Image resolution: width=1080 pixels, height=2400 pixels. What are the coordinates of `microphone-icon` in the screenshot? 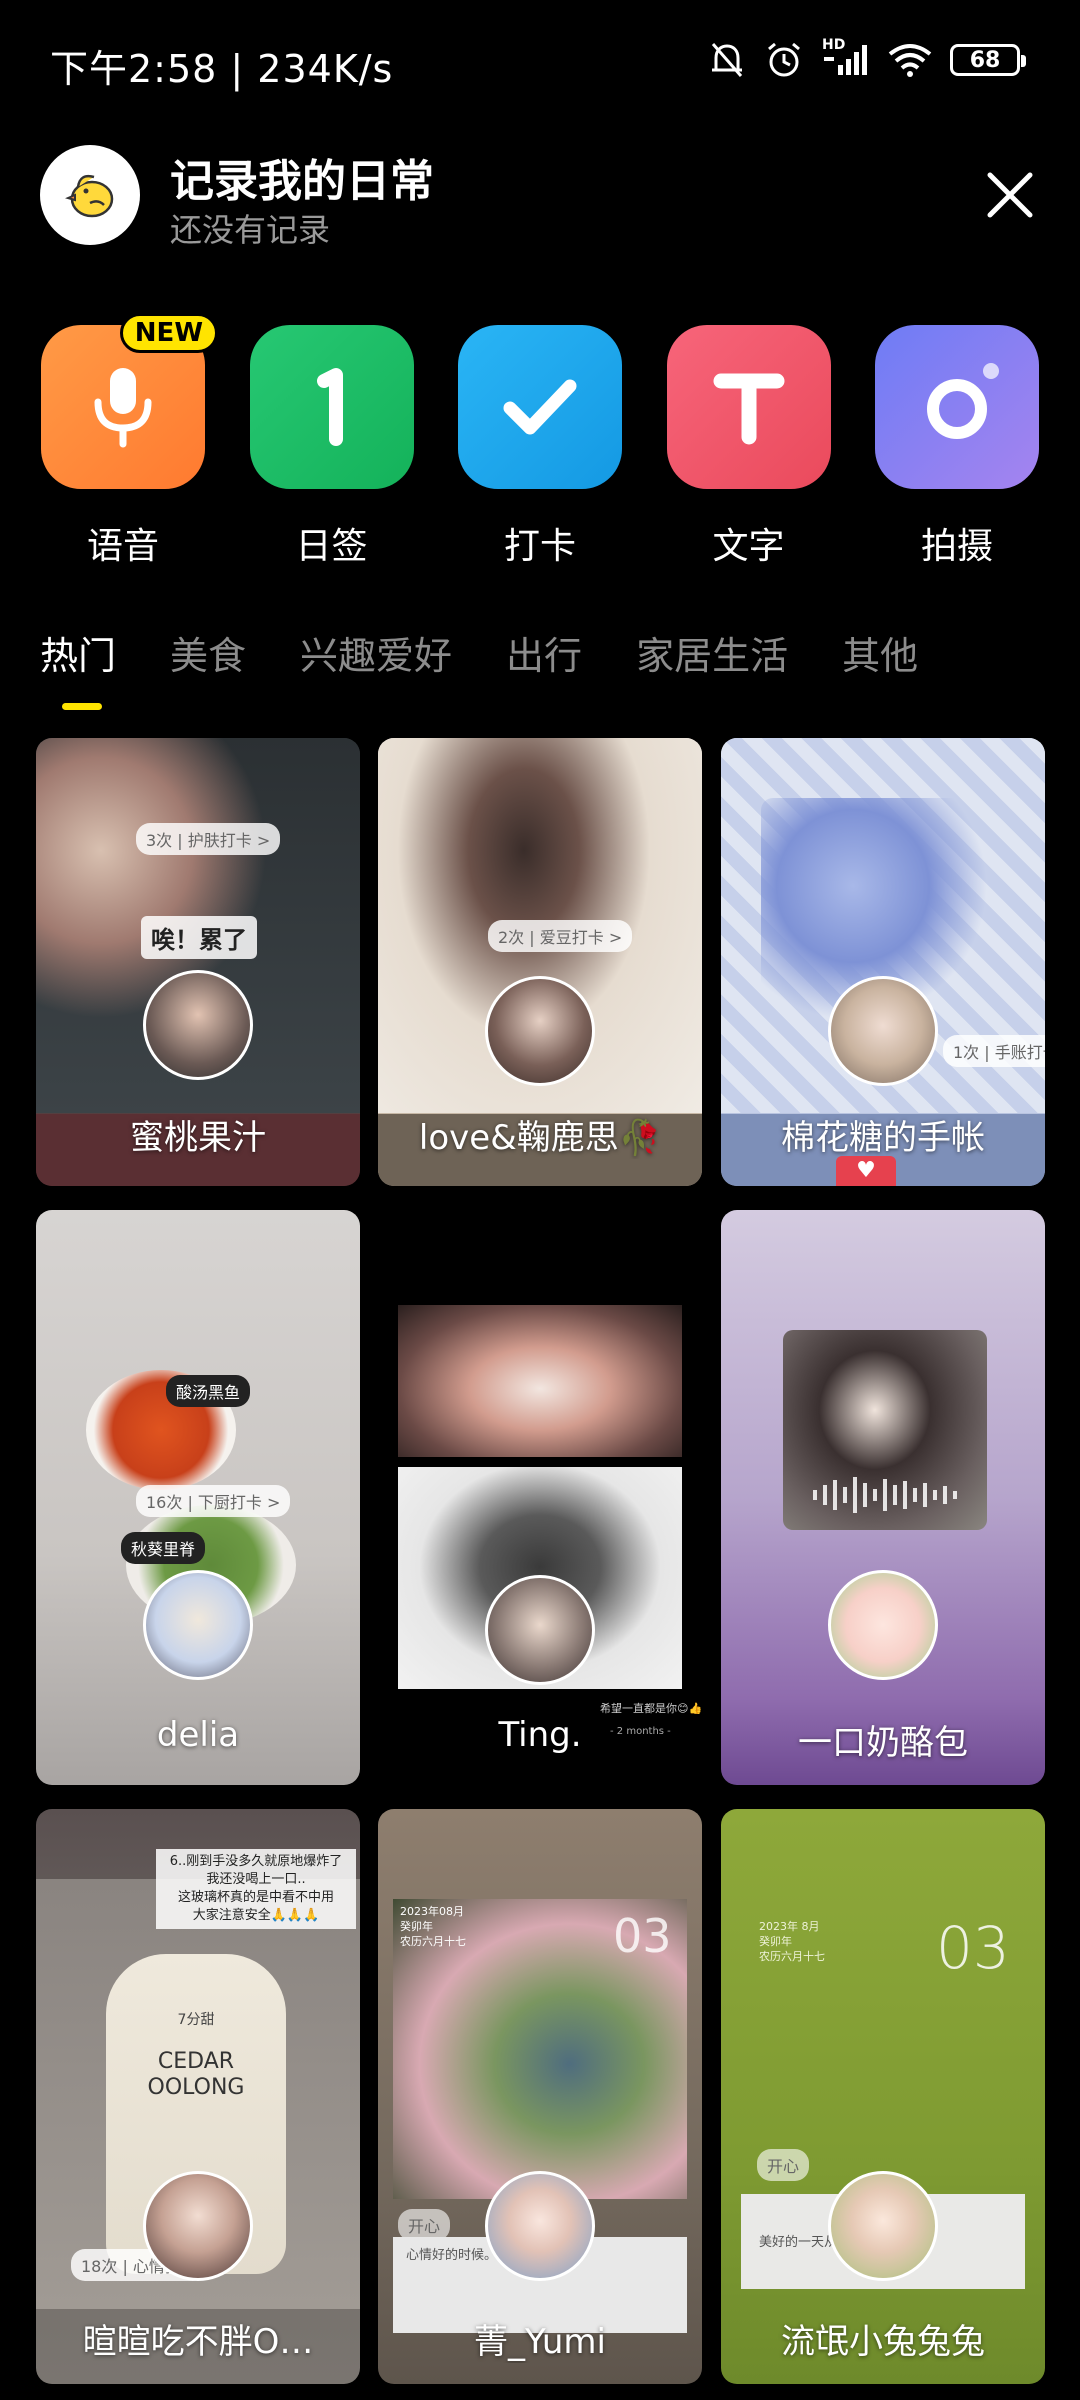 It's located at (123, 408).